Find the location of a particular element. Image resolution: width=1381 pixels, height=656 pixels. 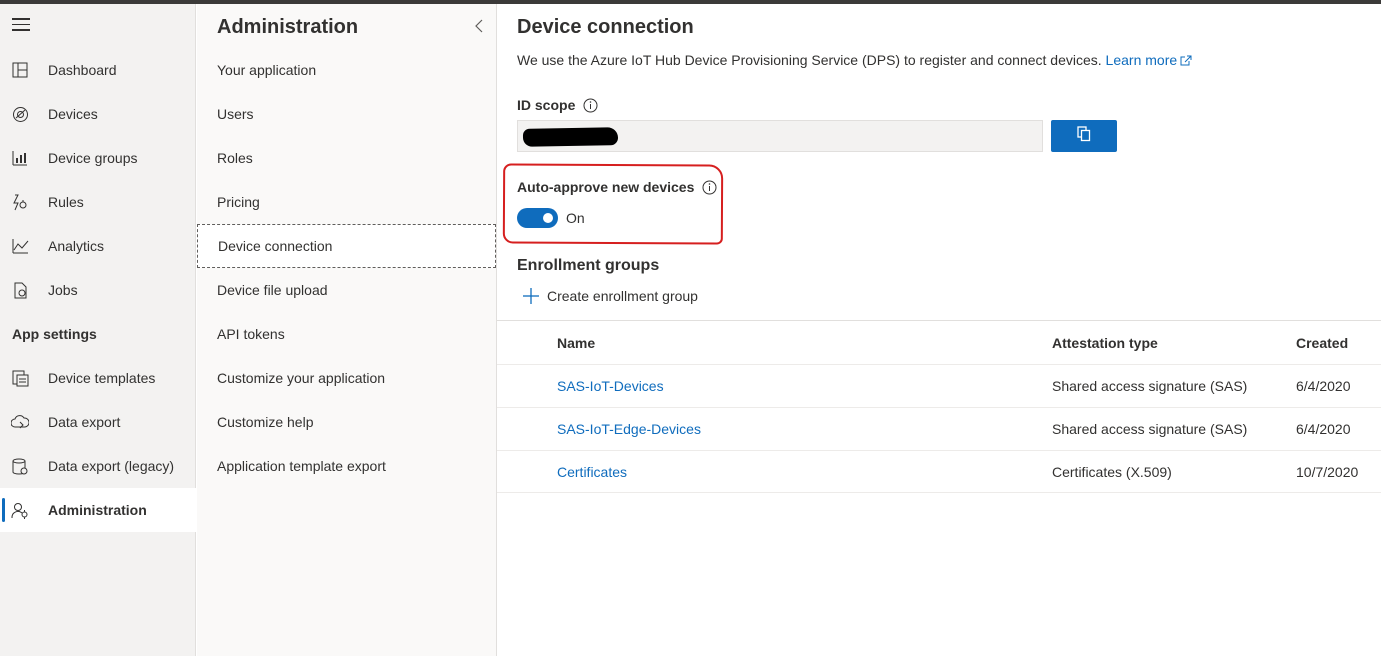

admin-pane-title: Administration is located at coordinates (288, 27).